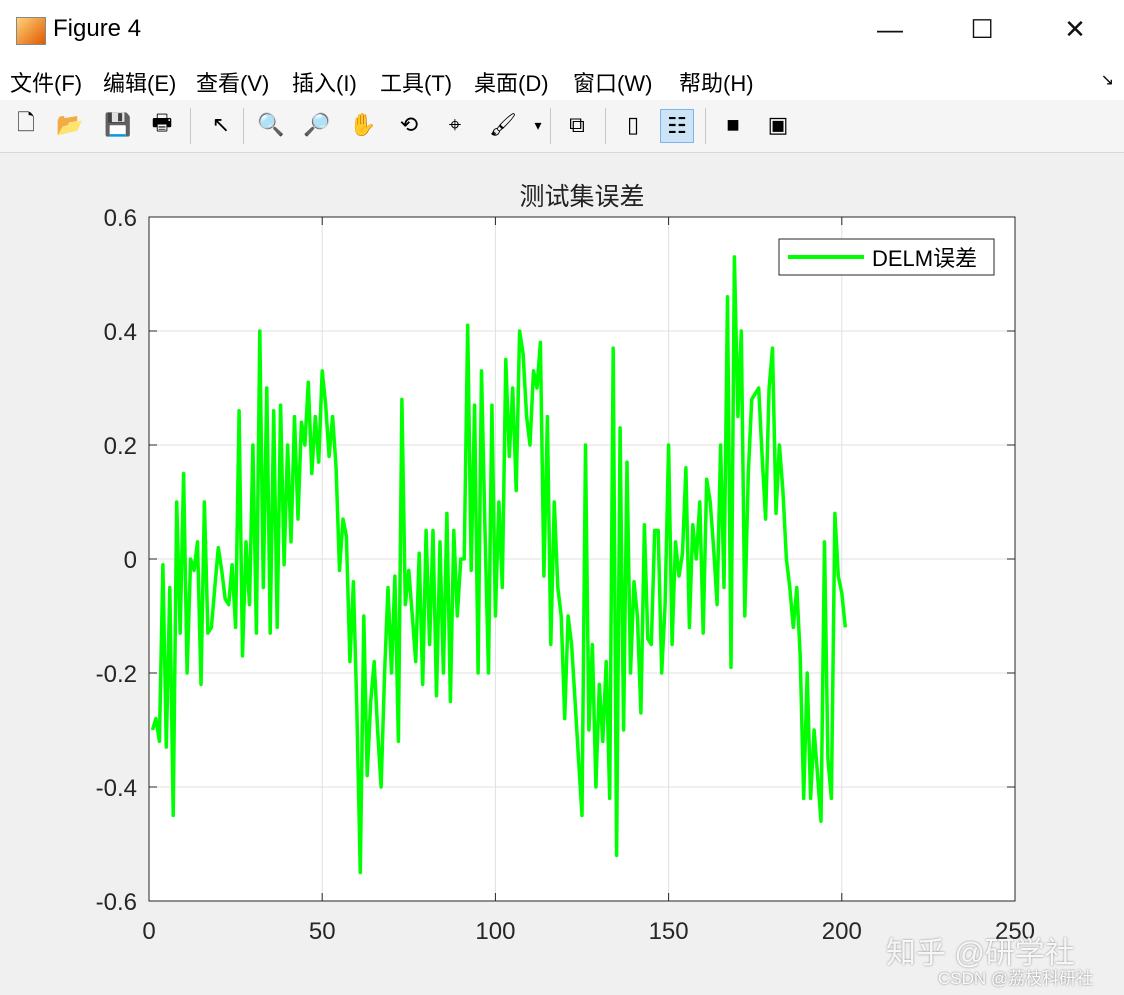  Describe the element at coordinates (322, 931) in the screenshot. I see `x-tick-label: 50` at that location.